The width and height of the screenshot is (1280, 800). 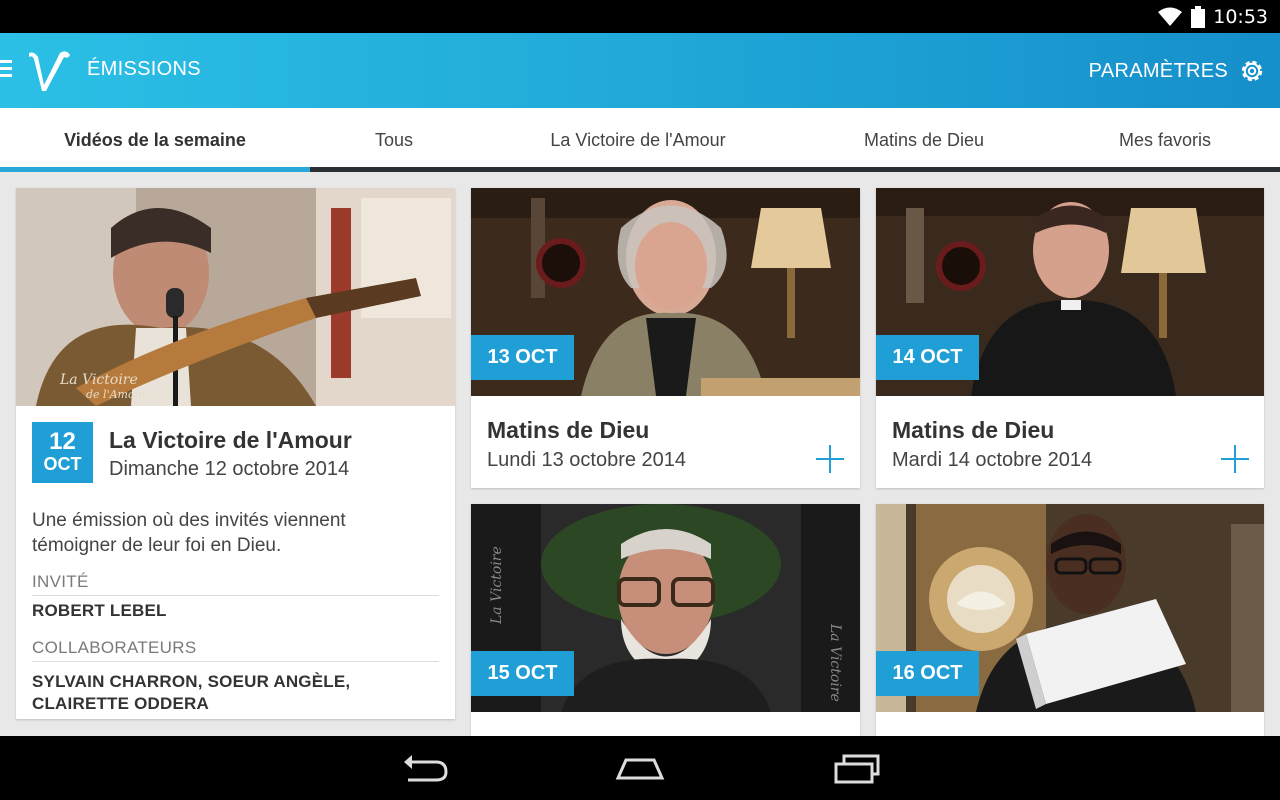 What do you see at coordinates (640, 16) in the screenshot?
I see `status-bar: 10:53` at bounding box center [640, 16].